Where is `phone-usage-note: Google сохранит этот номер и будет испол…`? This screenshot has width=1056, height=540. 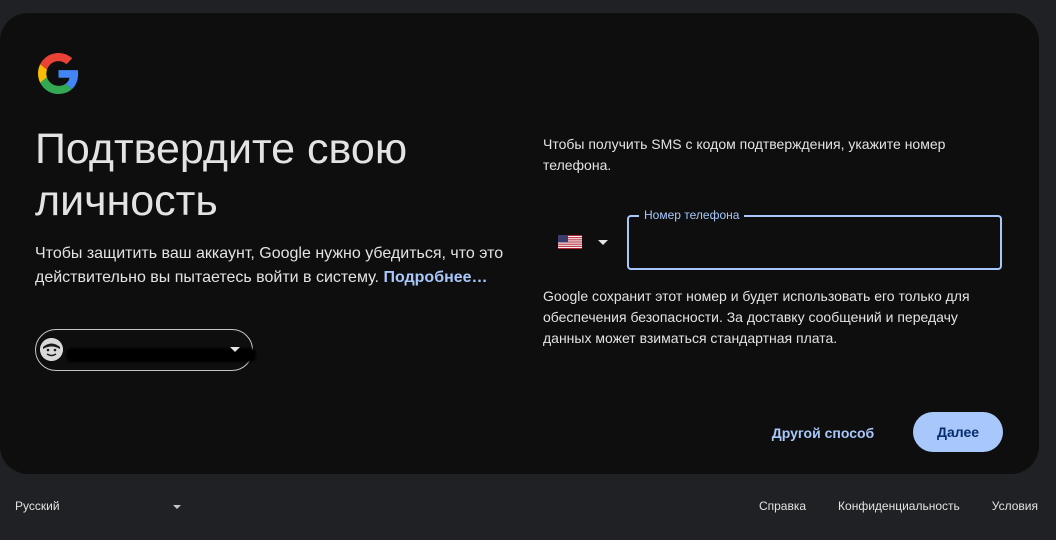 phone-usage-note: Google сохранит этот номер и будет испол… is located at coordinates (756, 317).